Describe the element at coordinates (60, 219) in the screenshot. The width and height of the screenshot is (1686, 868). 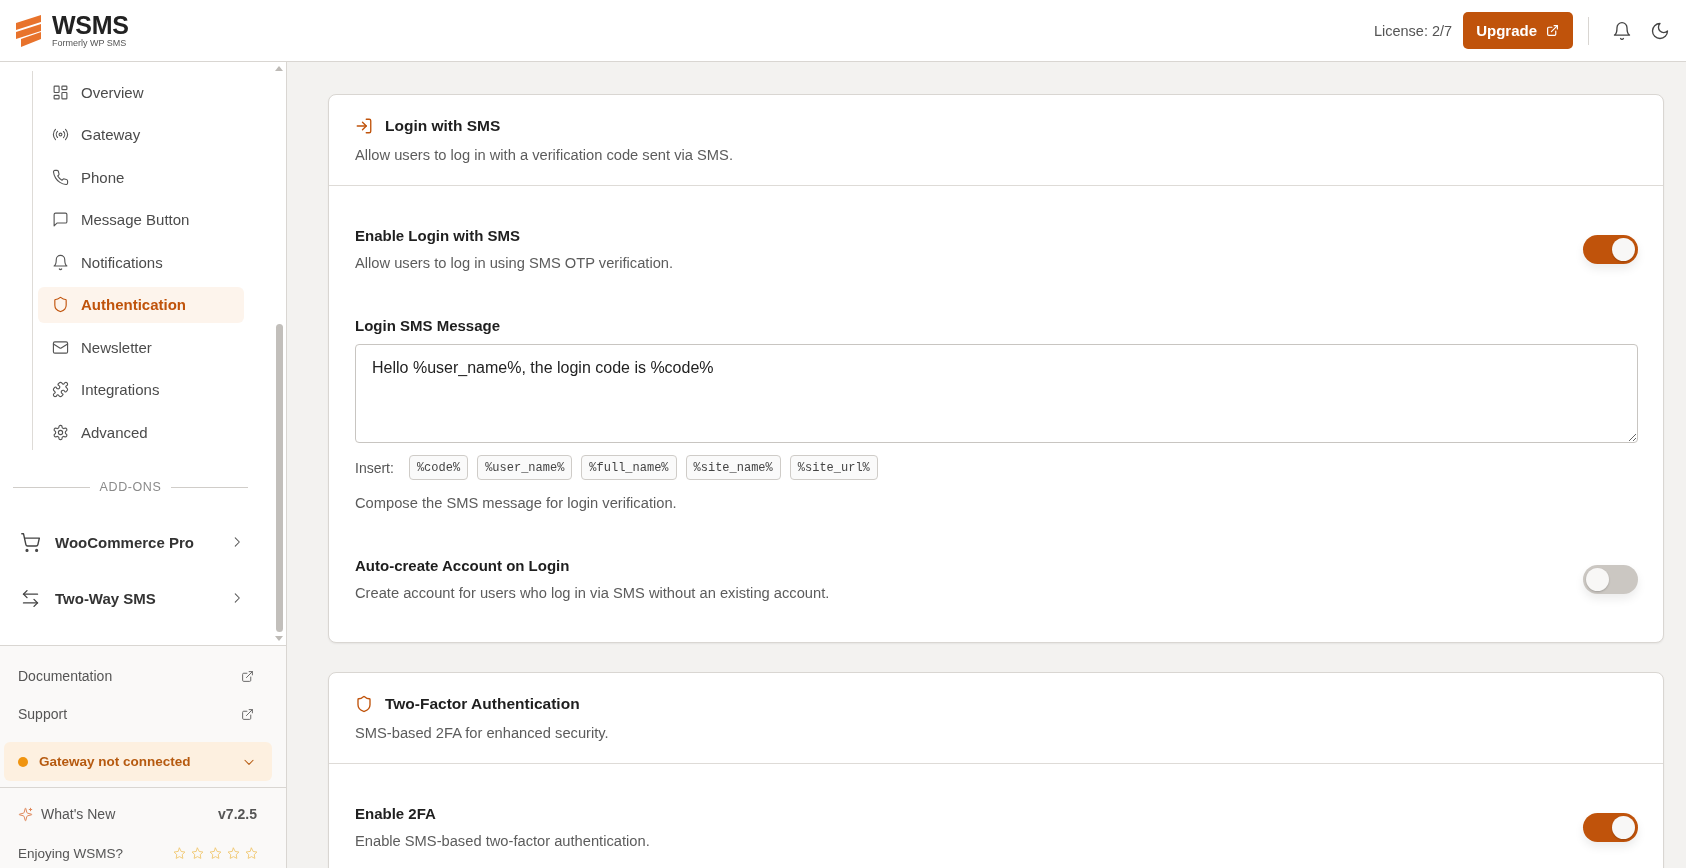
I see `speech-bubble-icon` at that location.